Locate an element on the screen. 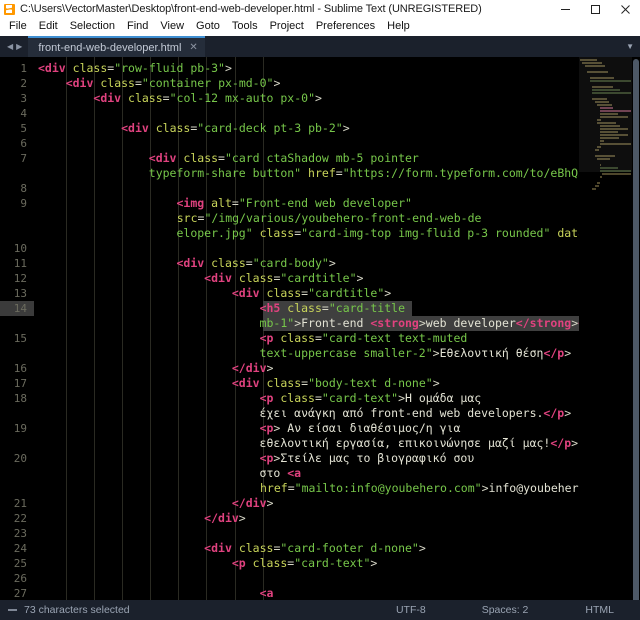  scrollbar-thumb is located at coordinates (636, 329).